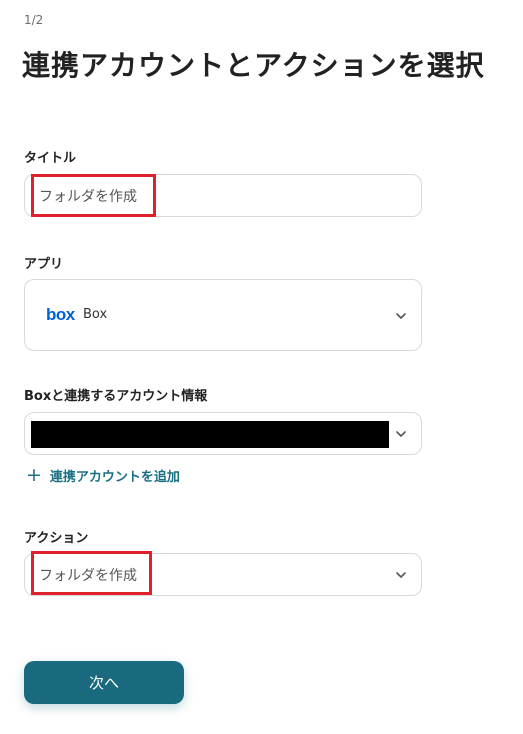 The image size is (523, 734). What do you see at coordinates (34, 20) in the screenshot?
I see `step-indicator: 1/2` at bounding box center [34, 20].